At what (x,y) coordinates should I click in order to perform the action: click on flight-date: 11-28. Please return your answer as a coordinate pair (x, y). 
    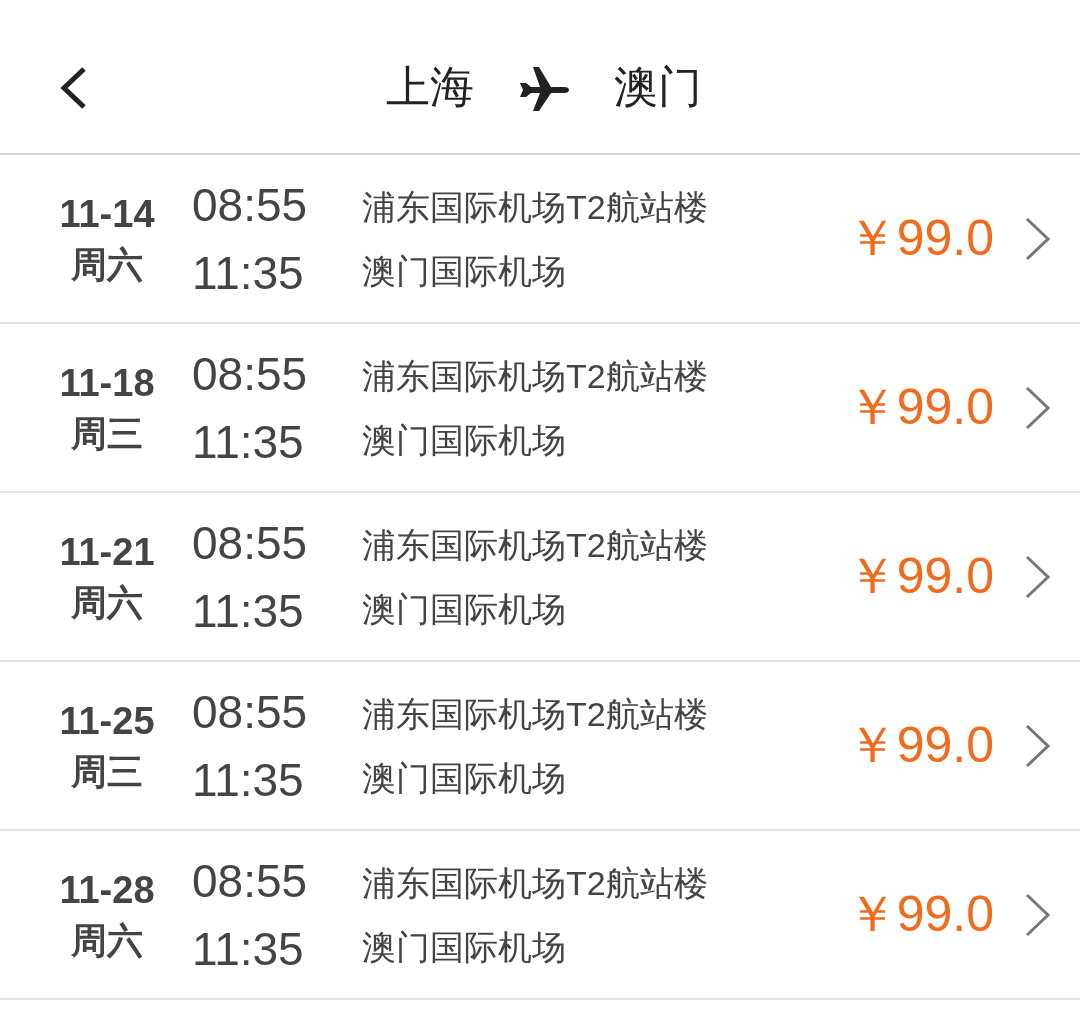
    Looking at the image, I should click on (107, 889).